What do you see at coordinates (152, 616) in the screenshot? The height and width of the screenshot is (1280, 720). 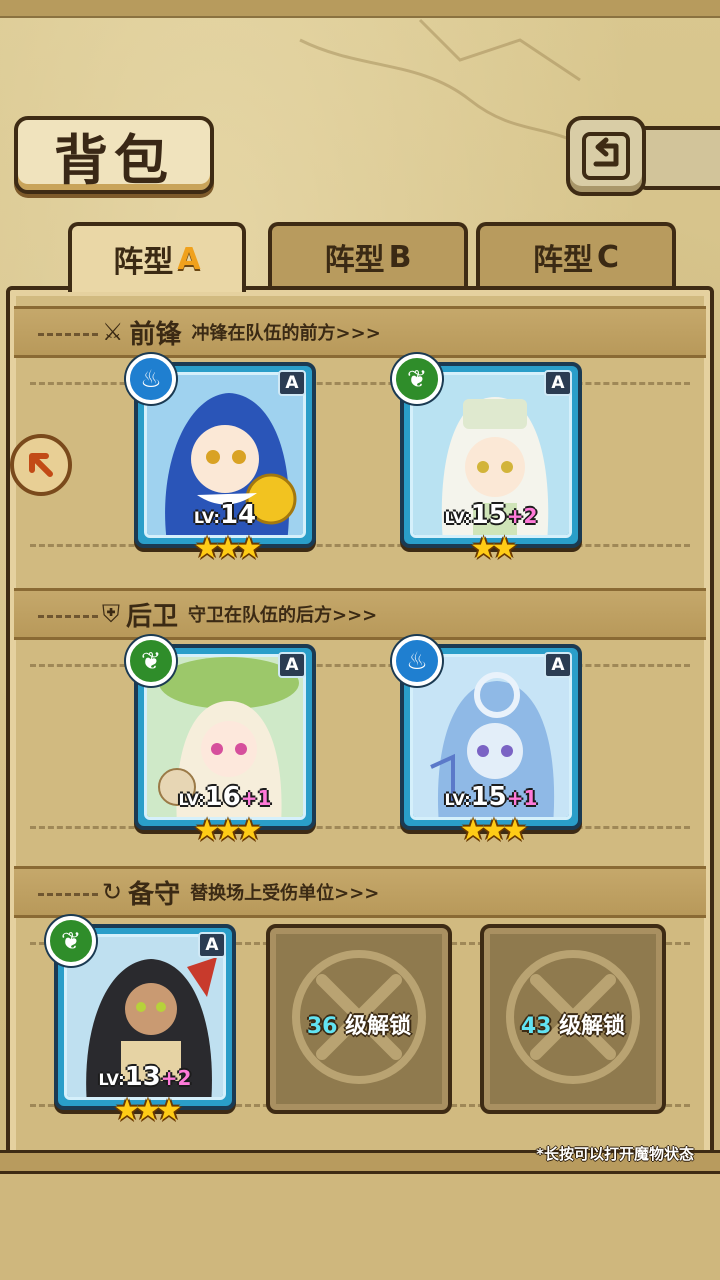 I see `section-name: 后卫` at bounding box center [152, 616].